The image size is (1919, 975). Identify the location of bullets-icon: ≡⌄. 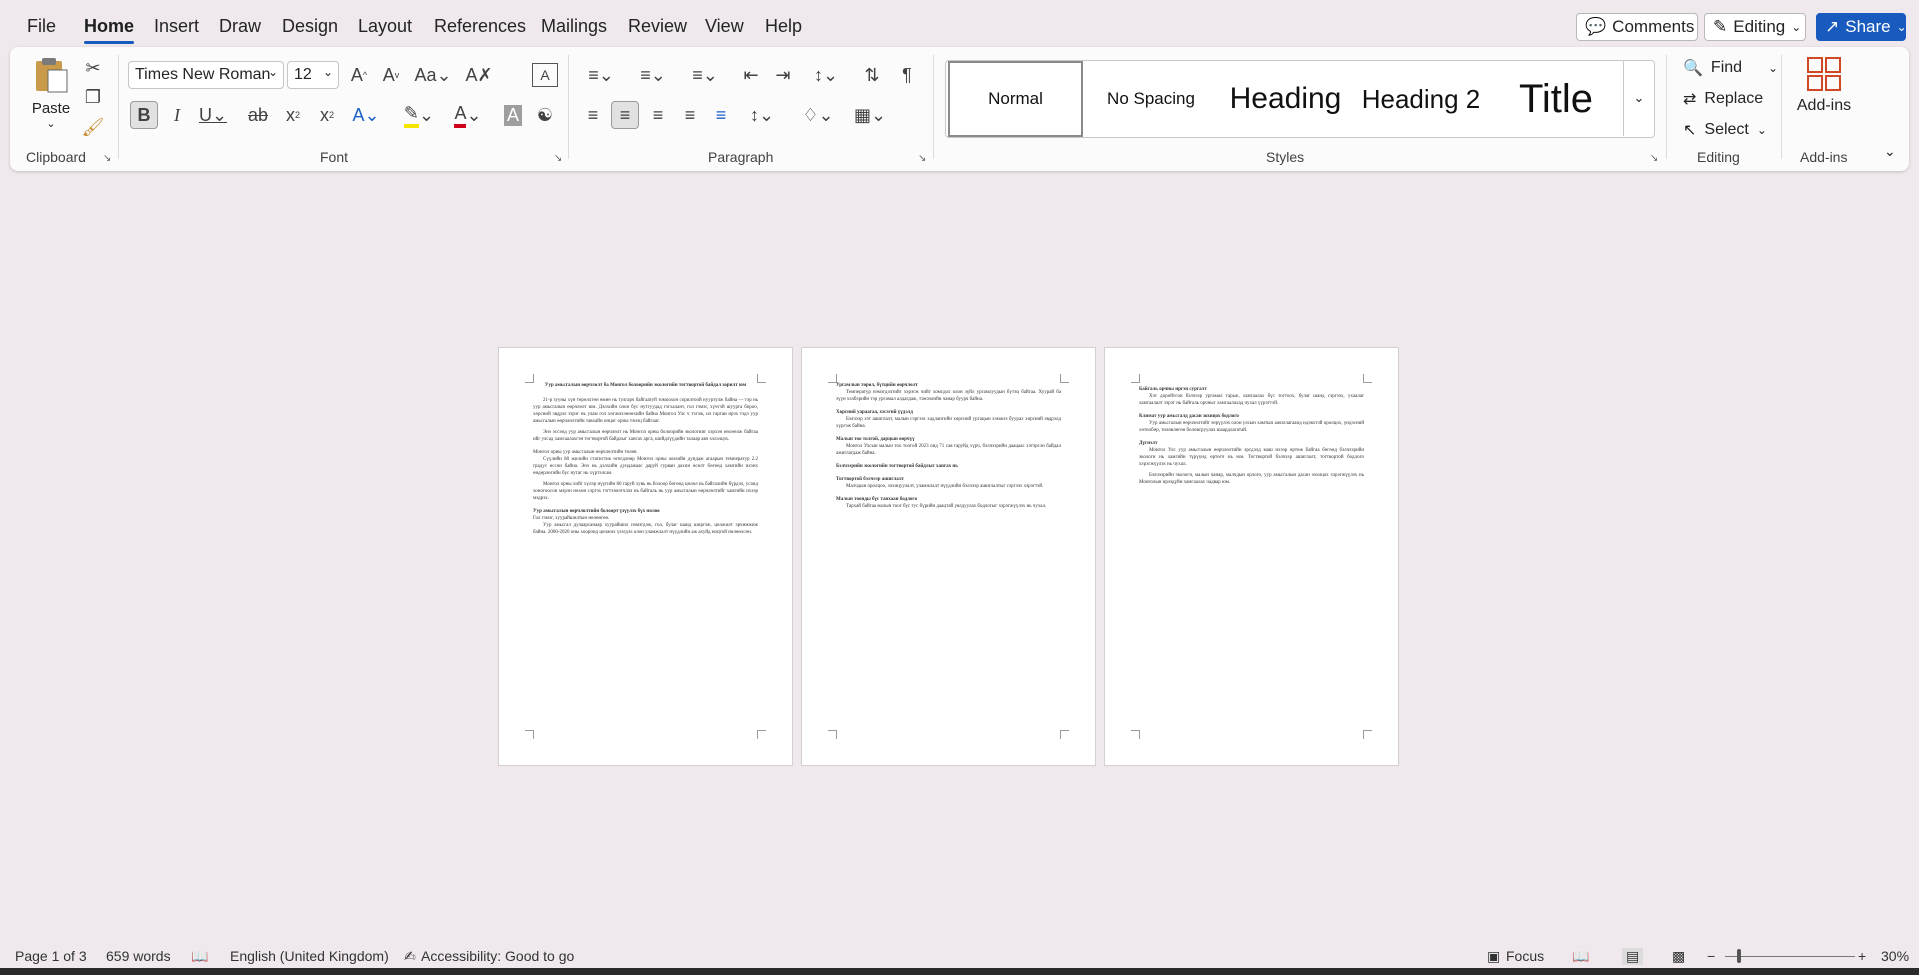
(601, 75).